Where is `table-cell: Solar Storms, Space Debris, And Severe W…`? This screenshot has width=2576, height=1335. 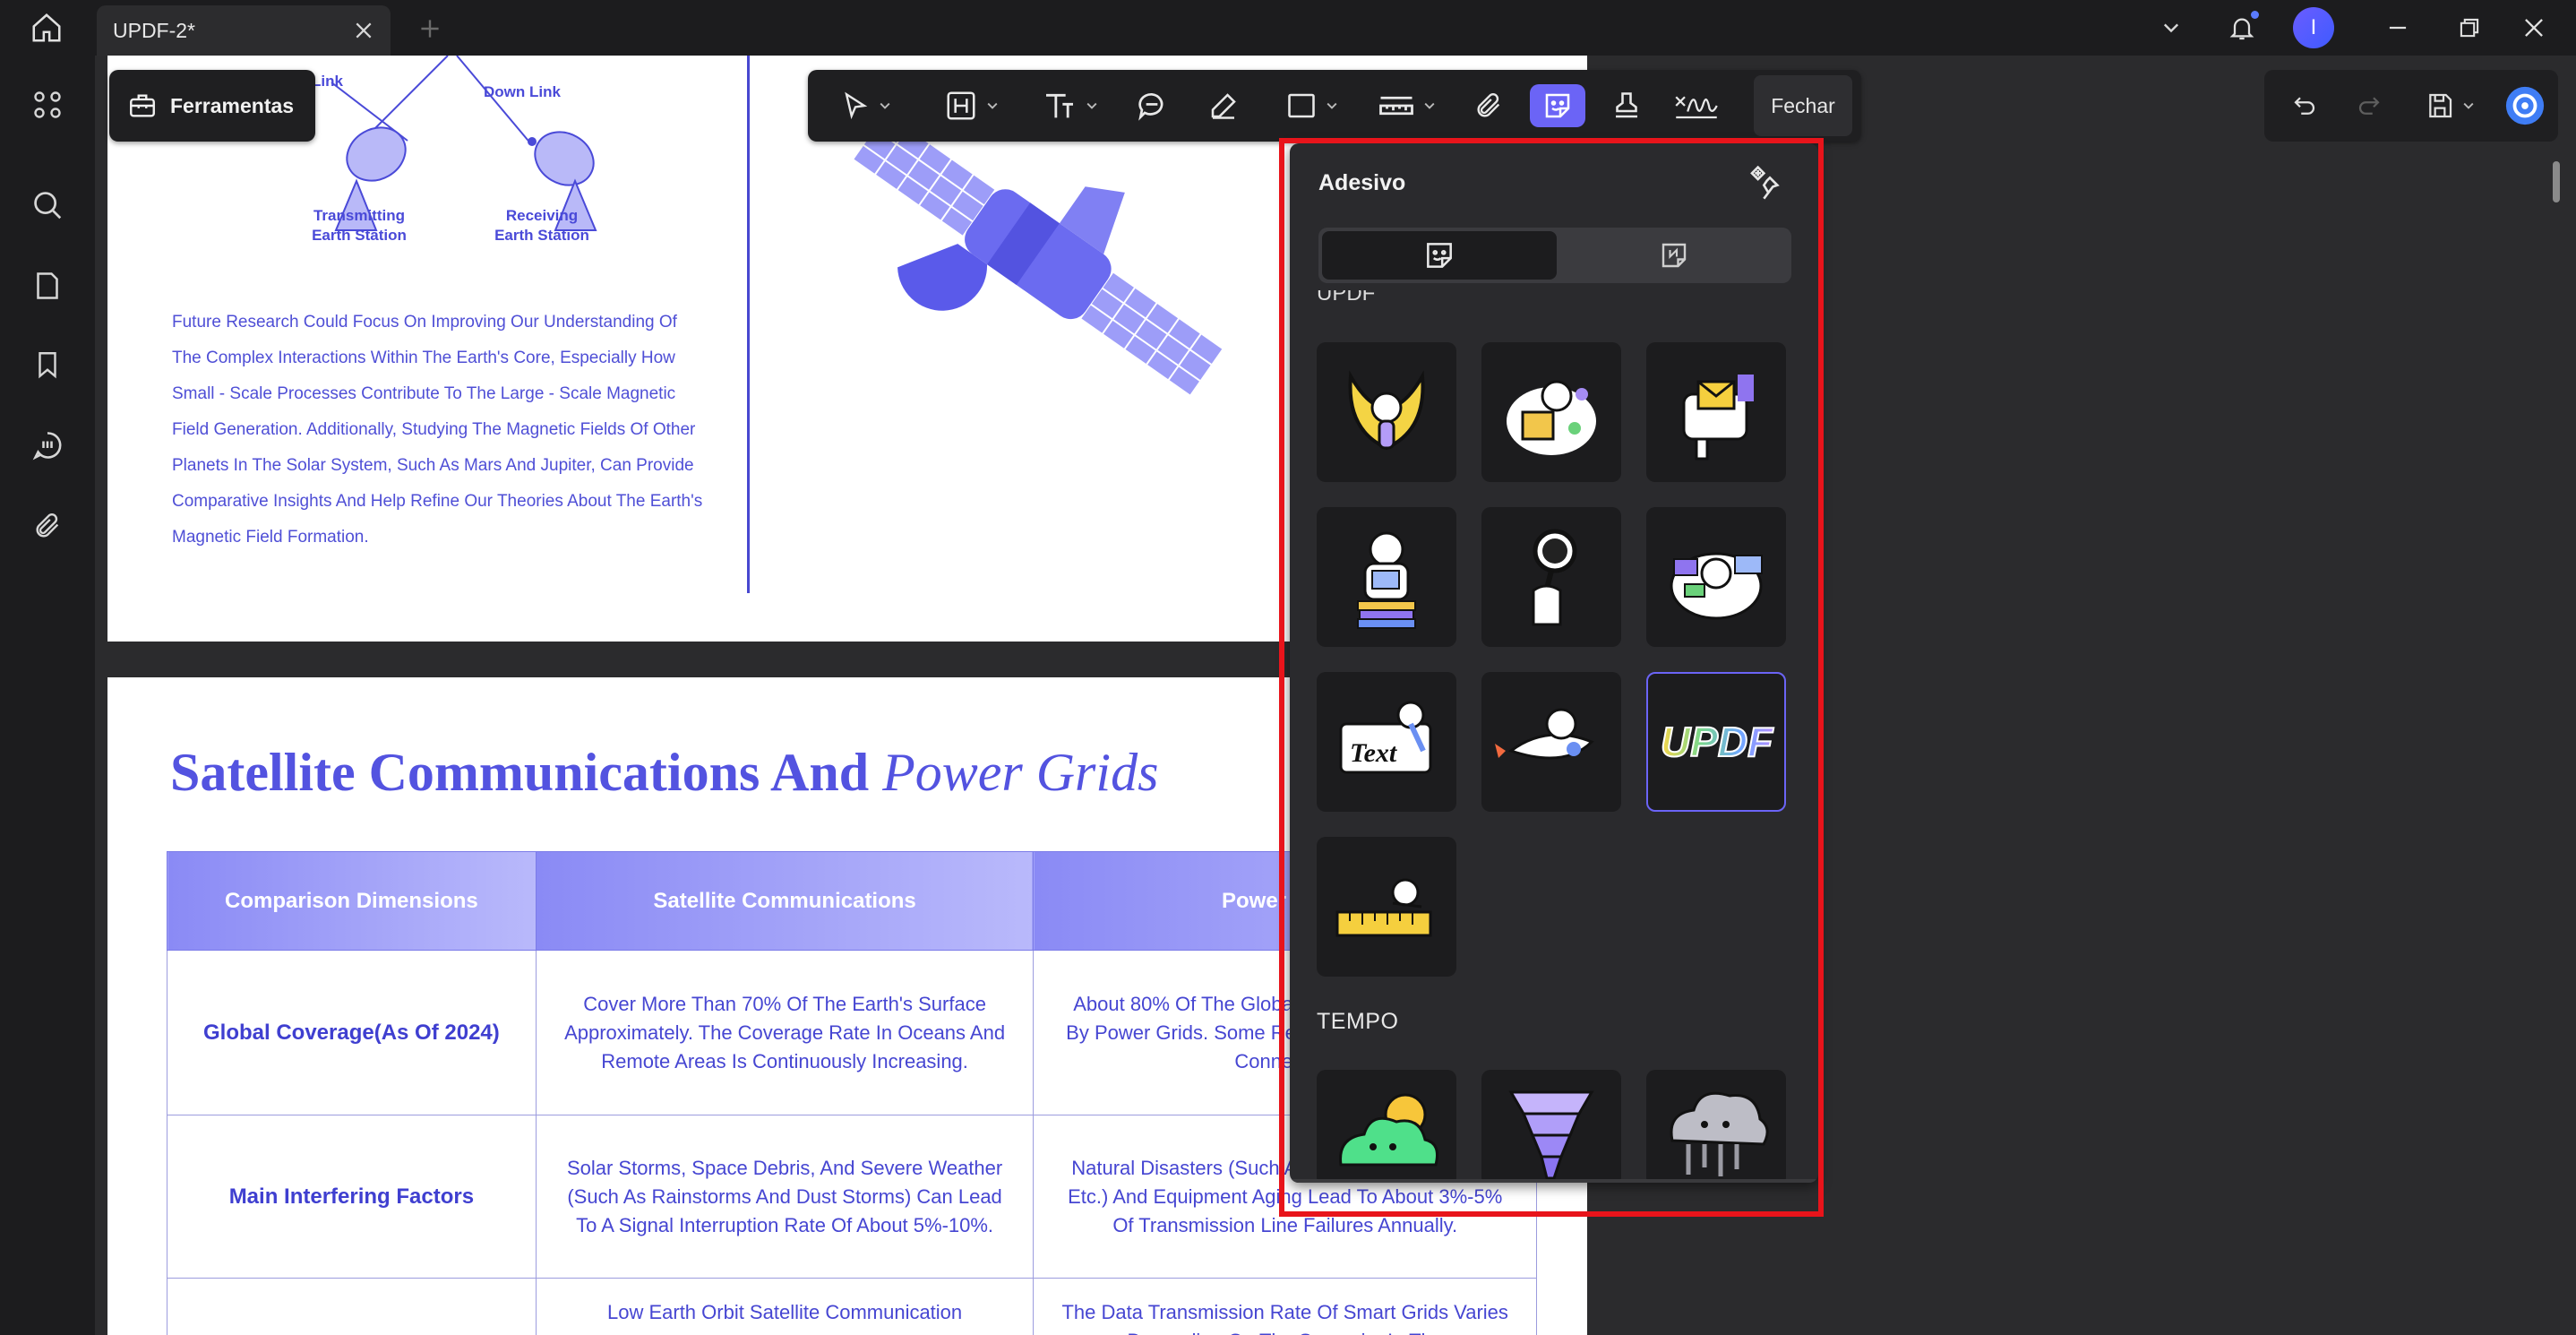 table-cell: Solar Storms, Space Debris, And Severe W… is located at coordinates (785, 1197).